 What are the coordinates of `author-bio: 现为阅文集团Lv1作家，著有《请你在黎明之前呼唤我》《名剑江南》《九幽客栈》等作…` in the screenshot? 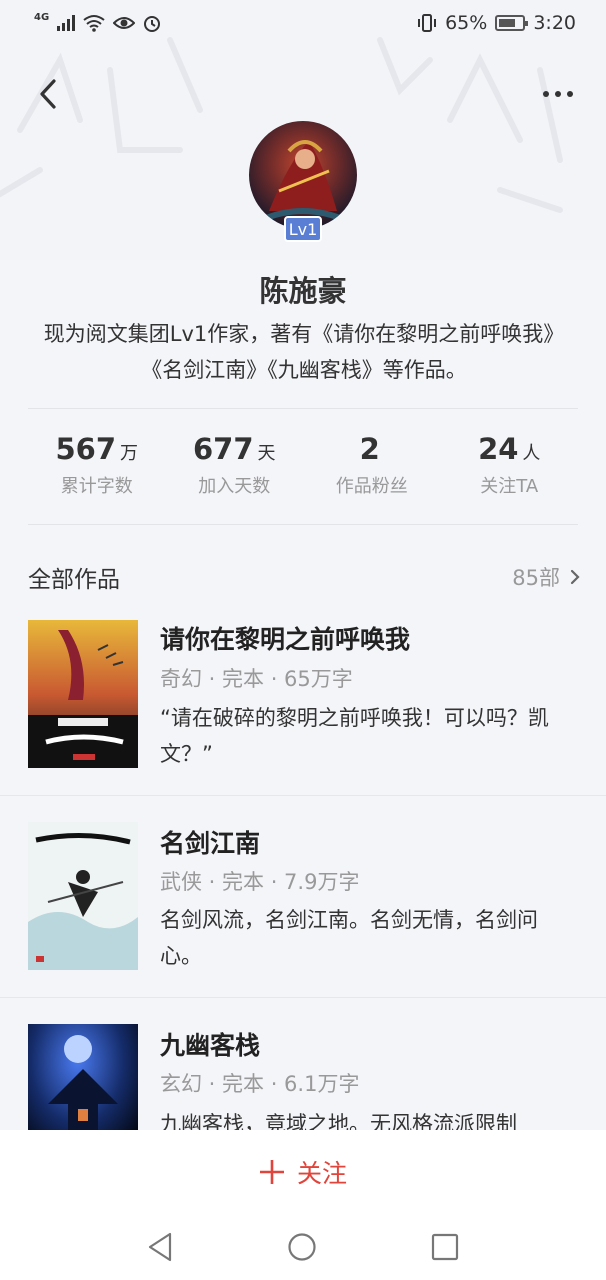 It's located at (304, 352).